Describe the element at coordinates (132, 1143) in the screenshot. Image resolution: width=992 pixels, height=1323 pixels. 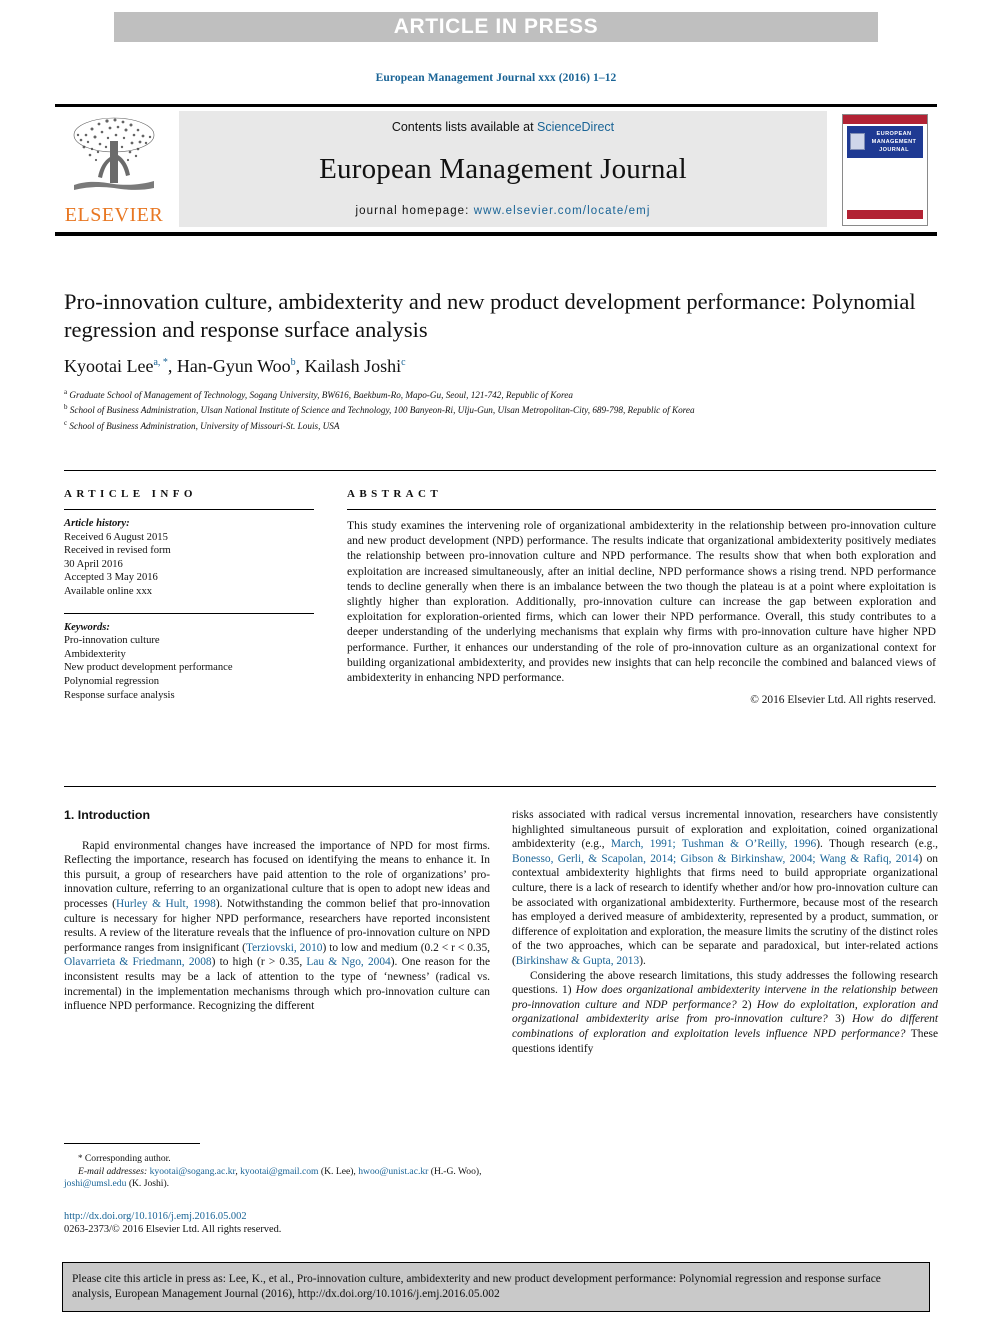
I see `footnote-separator-rule` at that location.